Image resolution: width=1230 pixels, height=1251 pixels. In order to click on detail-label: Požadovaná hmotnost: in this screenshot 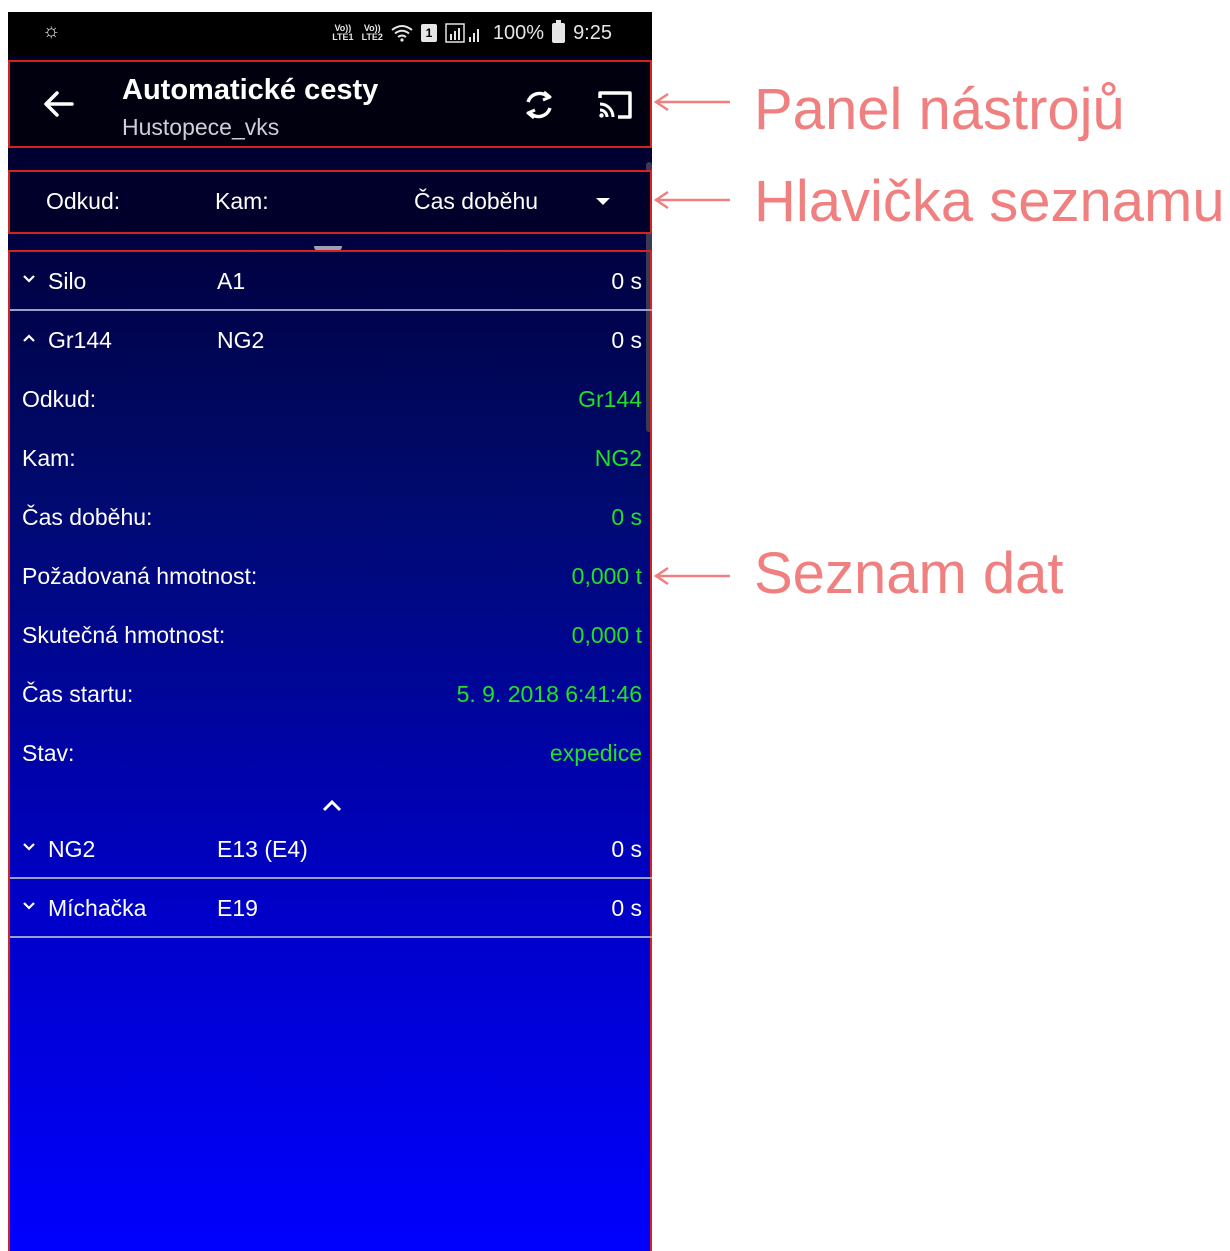, I will do `click(140, 576)`.